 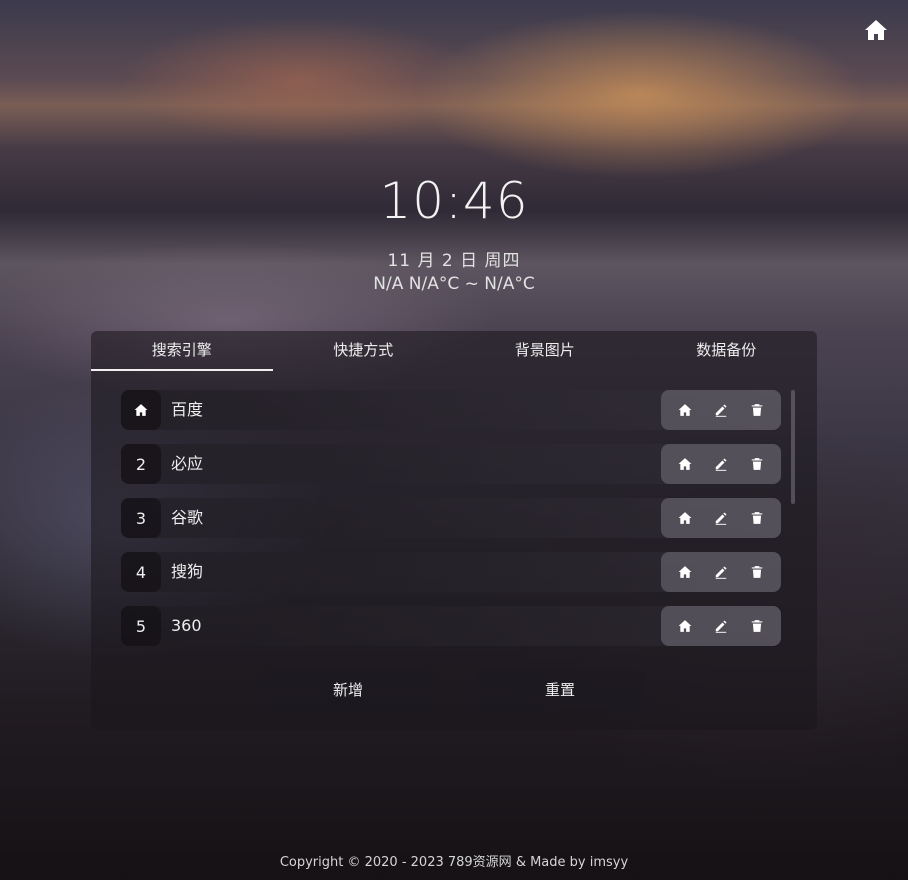 I want to click on engine-index: 2, so click(x=141, y=464).